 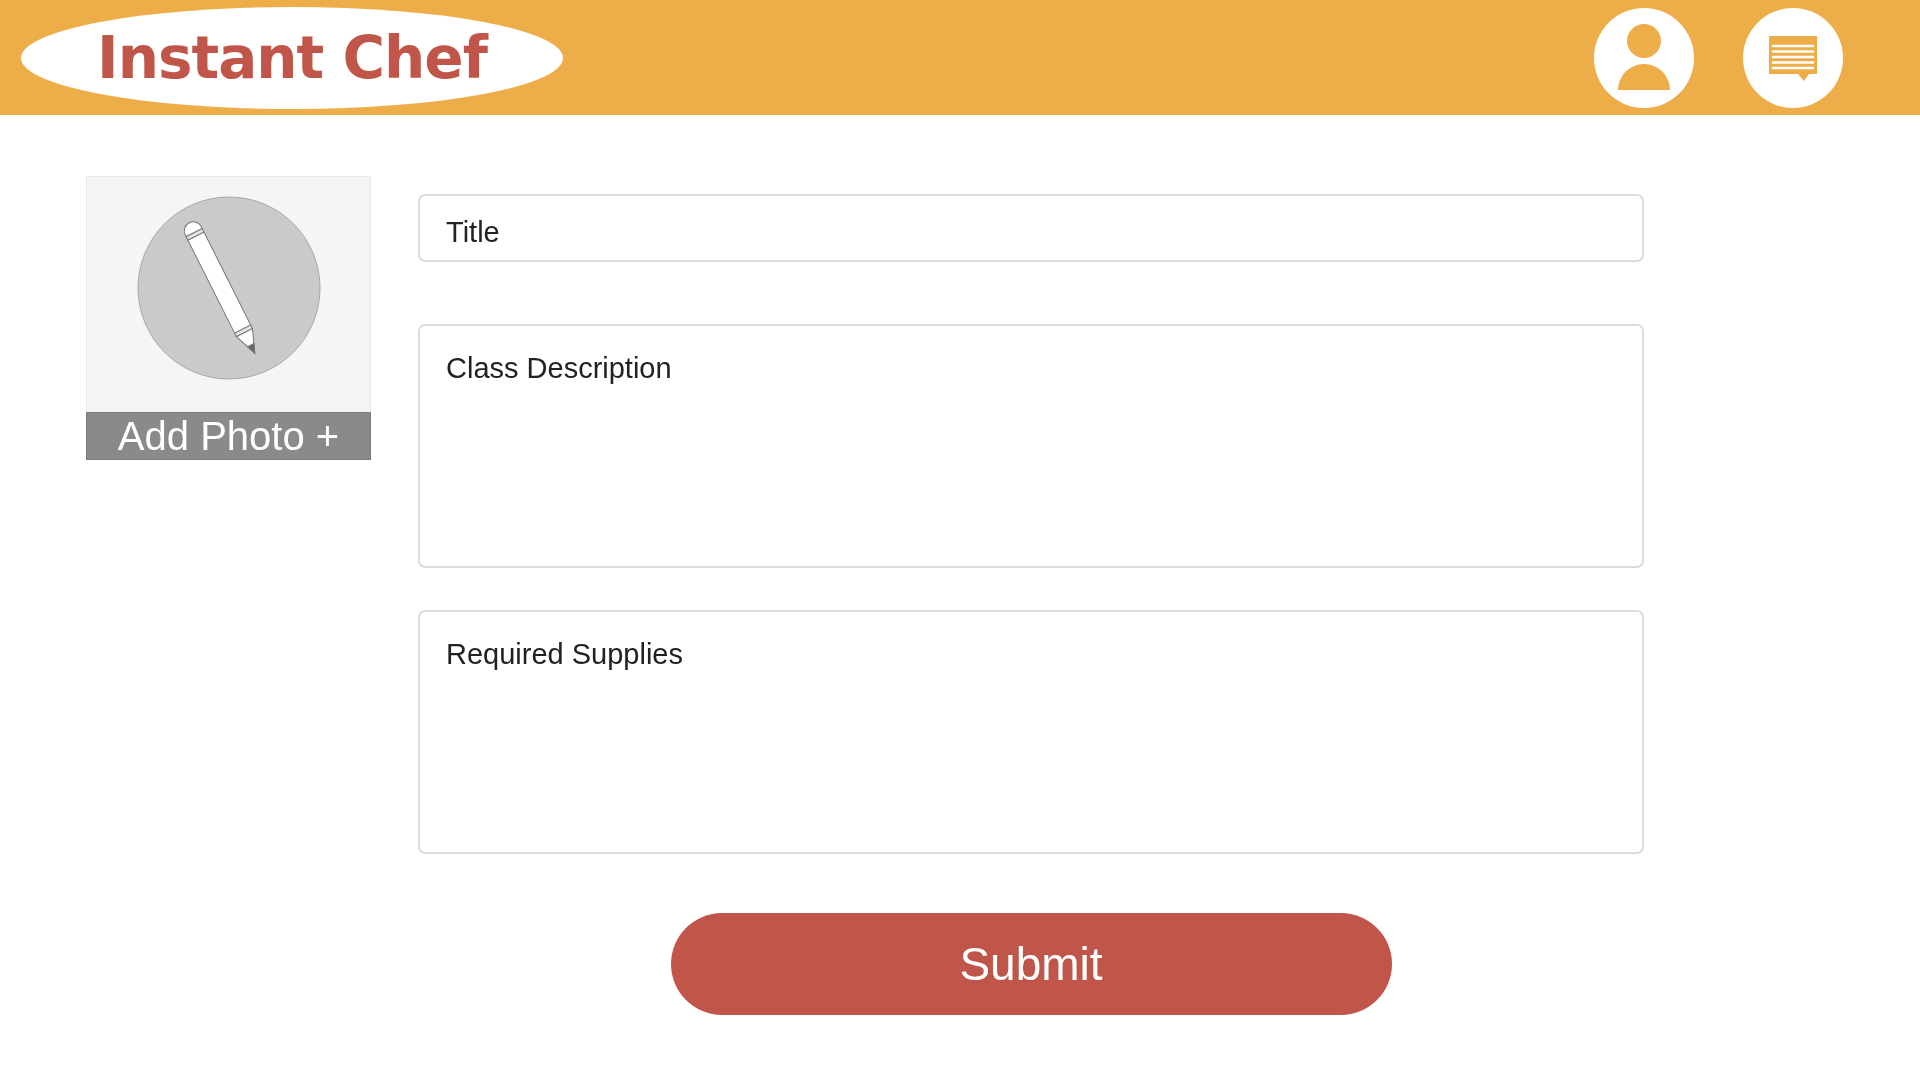 What do you see at coordinates (1644, 57) in the screenshot?
I see `user-icon` at bounding box center [1644, 57].